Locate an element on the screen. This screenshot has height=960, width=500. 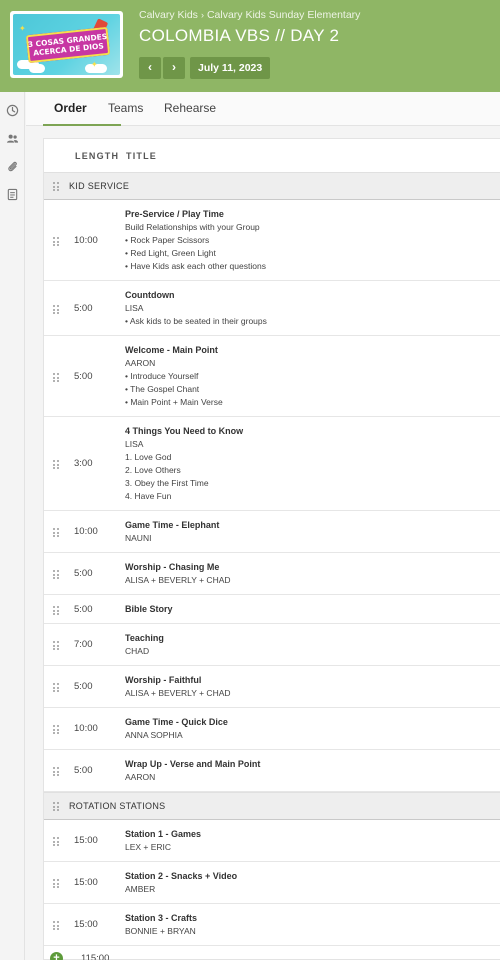
notes-icon is located at coordinates (12, 194).